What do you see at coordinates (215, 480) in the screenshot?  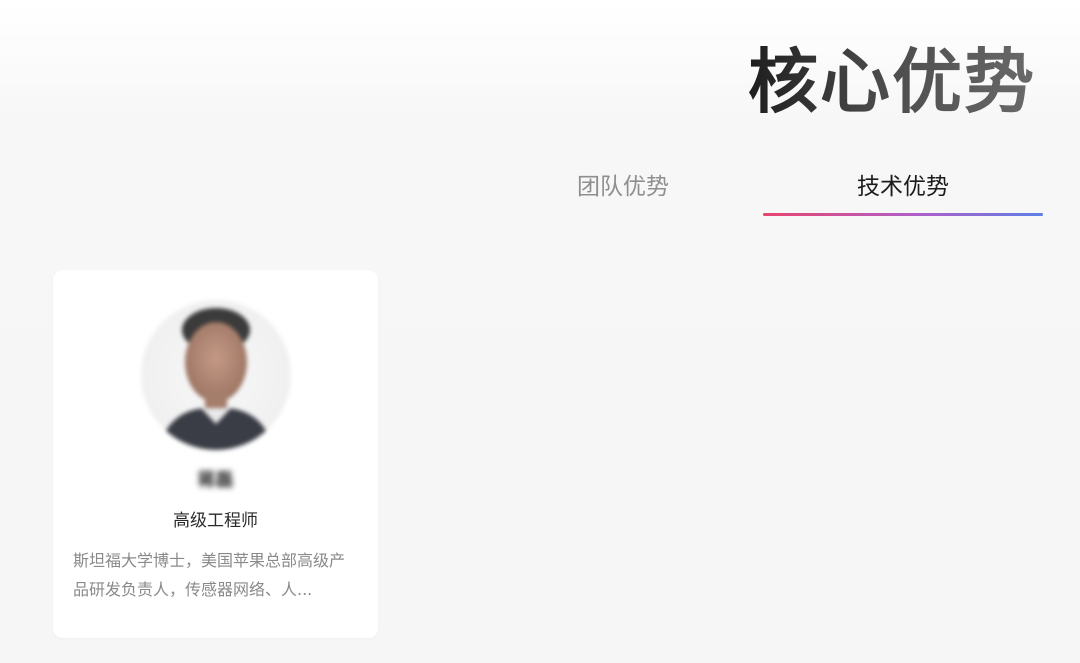 I see `member-name: 蒋磊` at bounding box center [215, 480].